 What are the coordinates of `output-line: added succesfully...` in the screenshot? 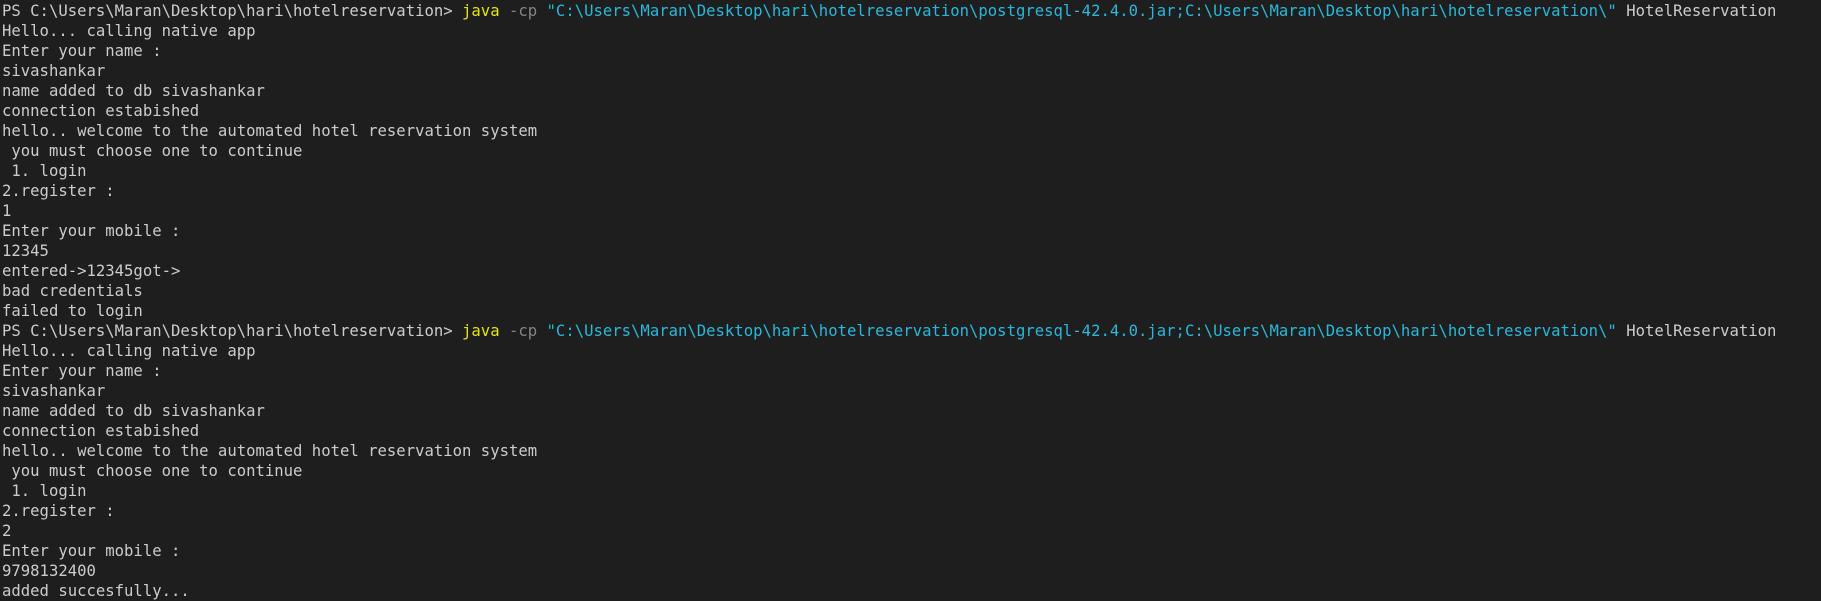 It's located at (96, 591).